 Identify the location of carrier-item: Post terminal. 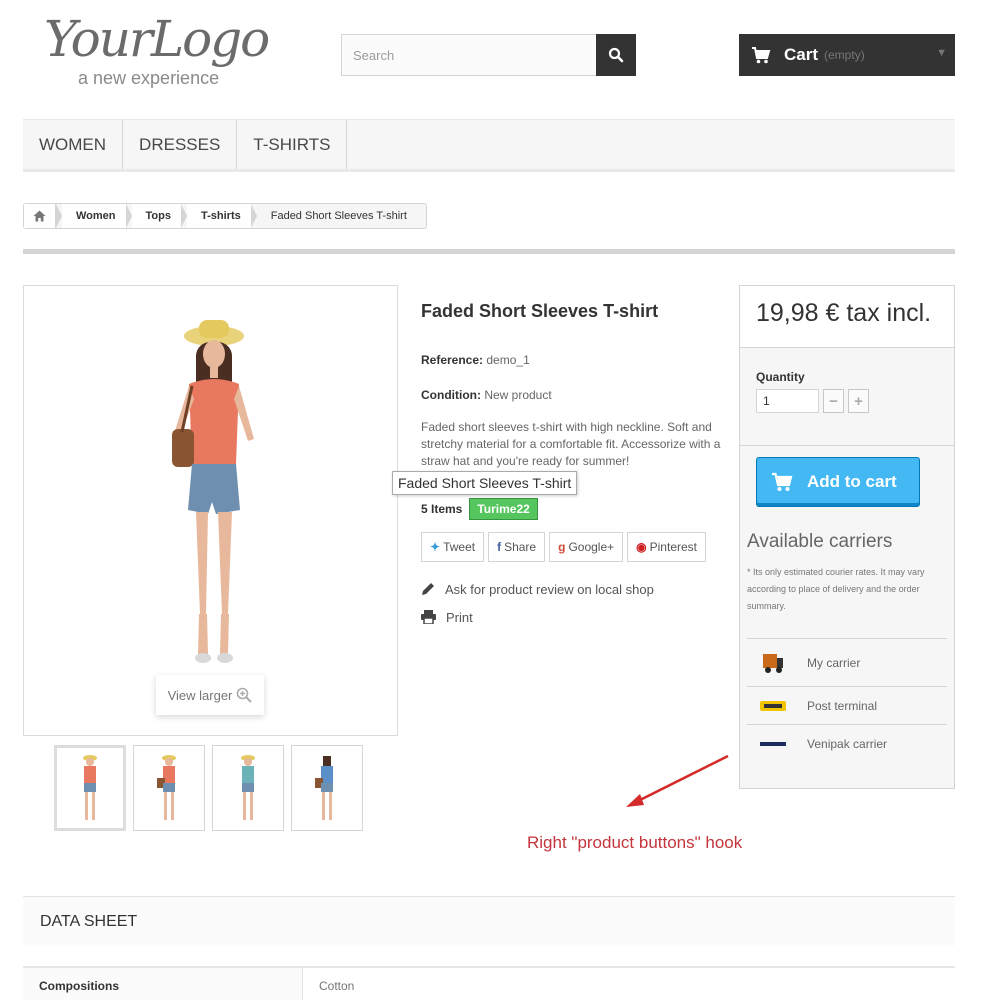
(847, 705).